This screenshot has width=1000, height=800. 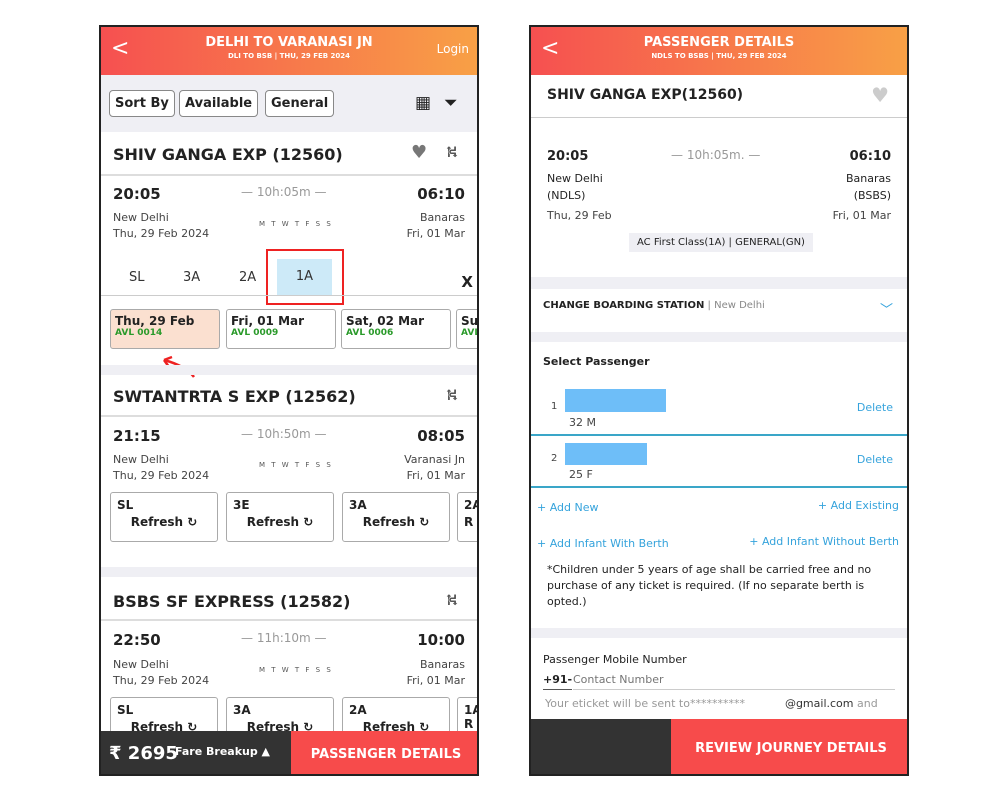 I want to click on date-option: Fri, 01 Mar AVL 0009, so click(x=281, y=329).